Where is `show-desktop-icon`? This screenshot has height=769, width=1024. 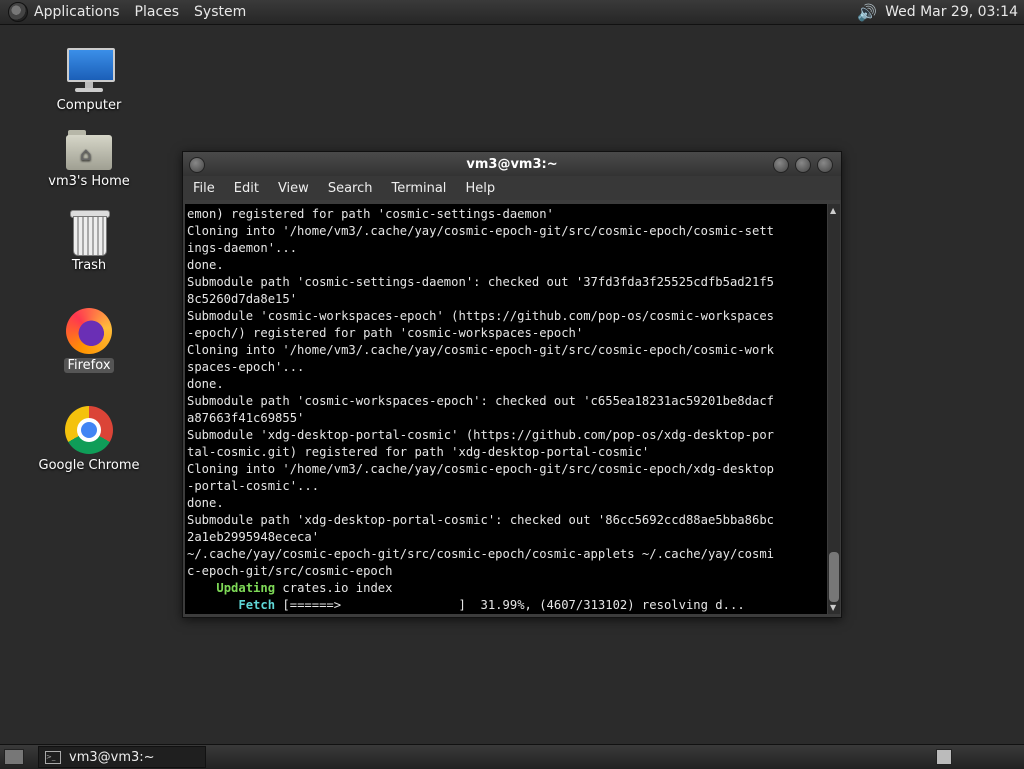 show-desktop-icon is located at coordinates (14, 757).